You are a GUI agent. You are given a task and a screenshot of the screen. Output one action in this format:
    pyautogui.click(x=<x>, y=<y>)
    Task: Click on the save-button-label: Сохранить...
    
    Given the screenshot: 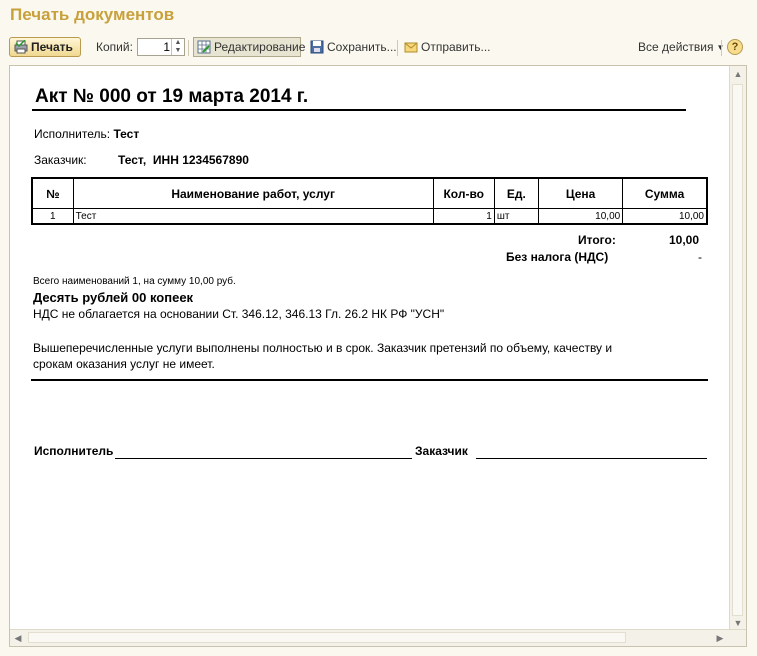 What is the action you would take?
    pyautogui.click(x=362, y=47)
    